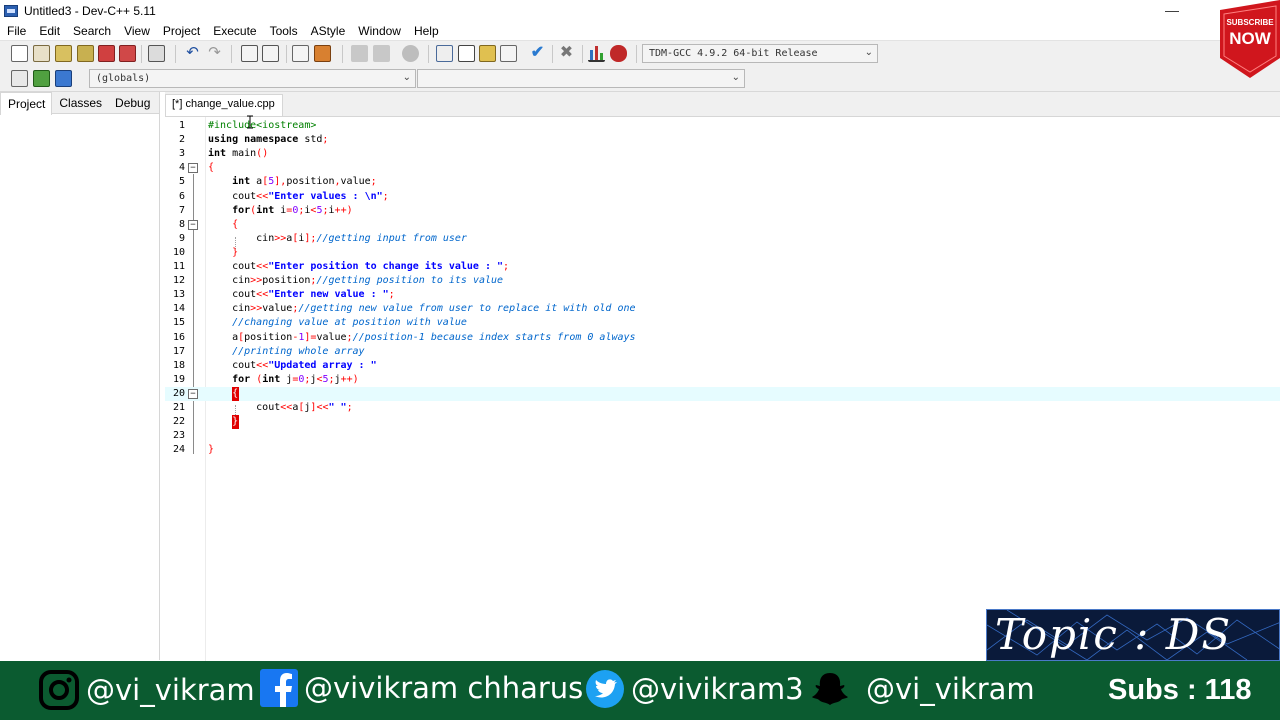 The image size is (1280, 720). What do you see at coordinates (283, 31) in the screenshot?
I see `menu-tools: Tools` at bounding box center [283, 31].